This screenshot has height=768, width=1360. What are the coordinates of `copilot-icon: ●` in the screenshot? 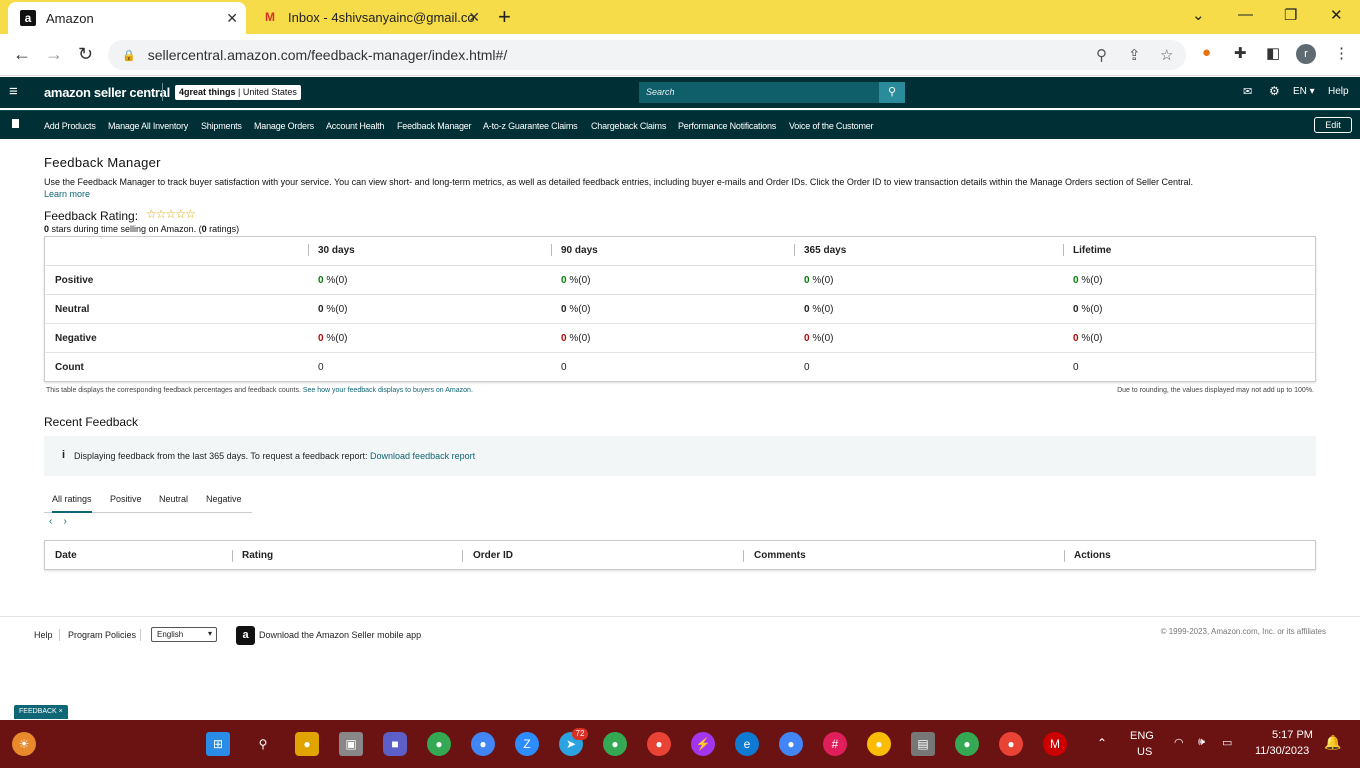 It's located at (307, 744).